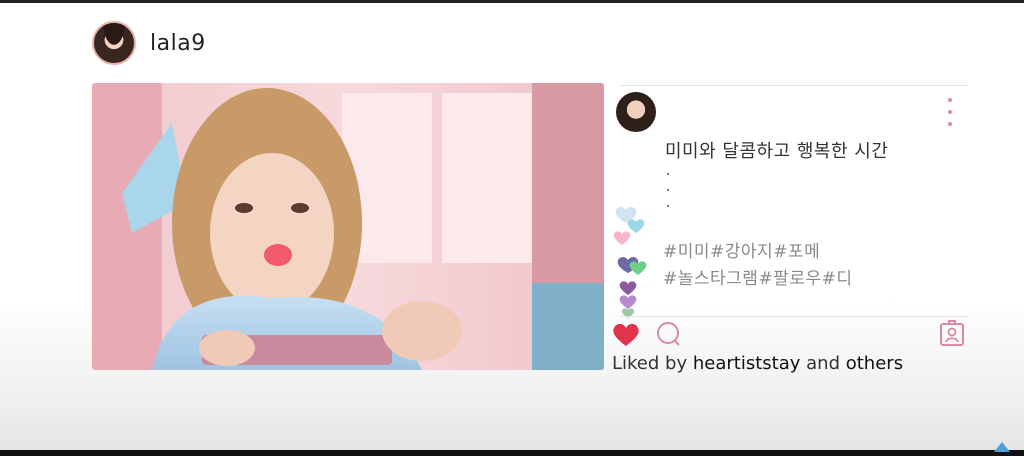 This screenshot has width=1024, height=456. Describe the element at coordinates (512, 453) in the screenshot. I see `bottom-border` at that location.